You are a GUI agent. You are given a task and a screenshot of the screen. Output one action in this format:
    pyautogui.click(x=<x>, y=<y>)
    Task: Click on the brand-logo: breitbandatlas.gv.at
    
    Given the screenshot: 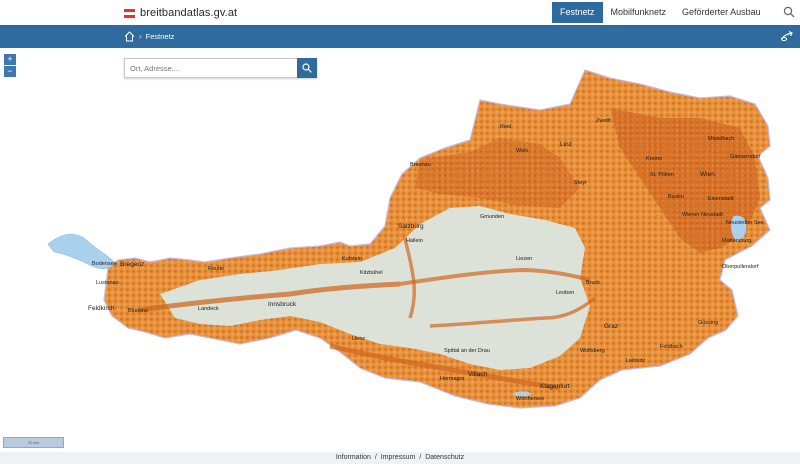 What is the action you would take?
    pyautogui.click(x=180, y=13)
    